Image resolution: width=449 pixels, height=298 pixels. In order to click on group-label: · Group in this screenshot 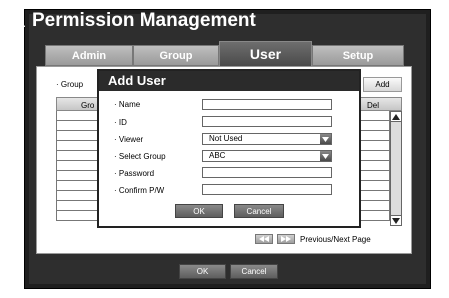, I will do `click(70, 84)`.